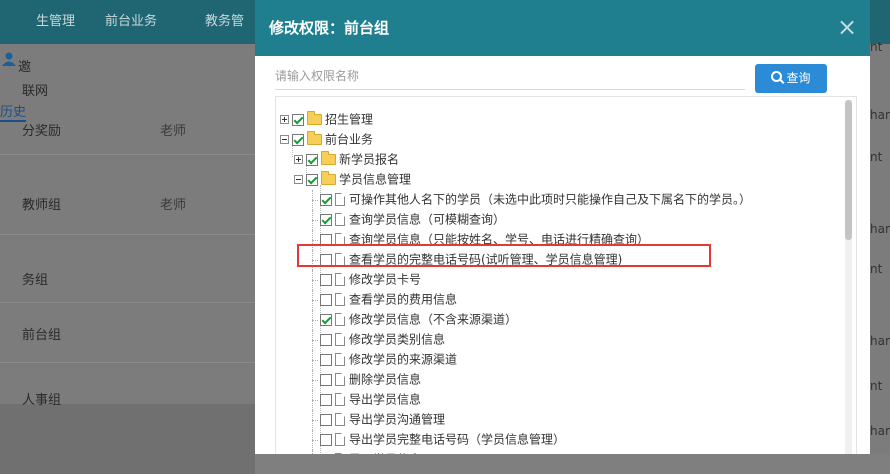 The image size is (890, 474). I want to click on app-left-item: 务组, so click(35, 278).